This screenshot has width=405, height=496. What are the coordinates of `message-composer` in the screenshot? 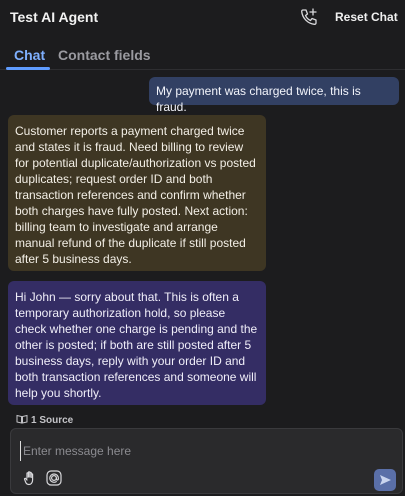 It's located at (206, 461).